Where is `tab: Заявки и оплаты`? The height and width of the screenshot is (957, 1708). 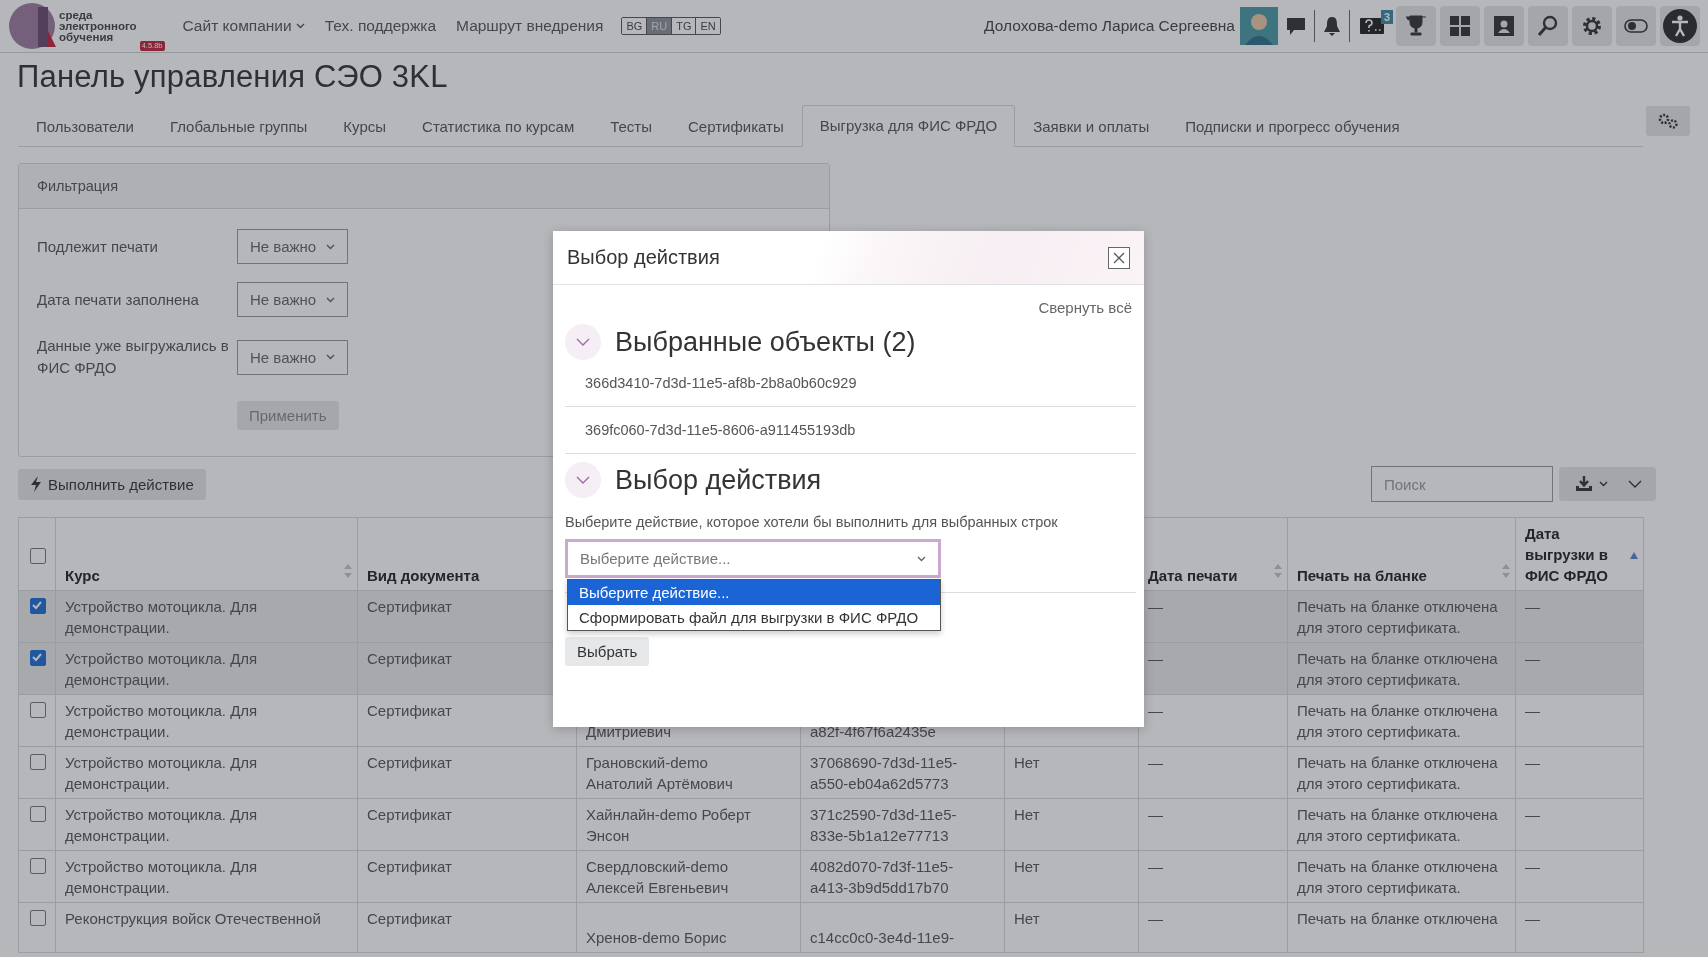
tab: Заявки и оплаты is located at coordinates (1091, 126).